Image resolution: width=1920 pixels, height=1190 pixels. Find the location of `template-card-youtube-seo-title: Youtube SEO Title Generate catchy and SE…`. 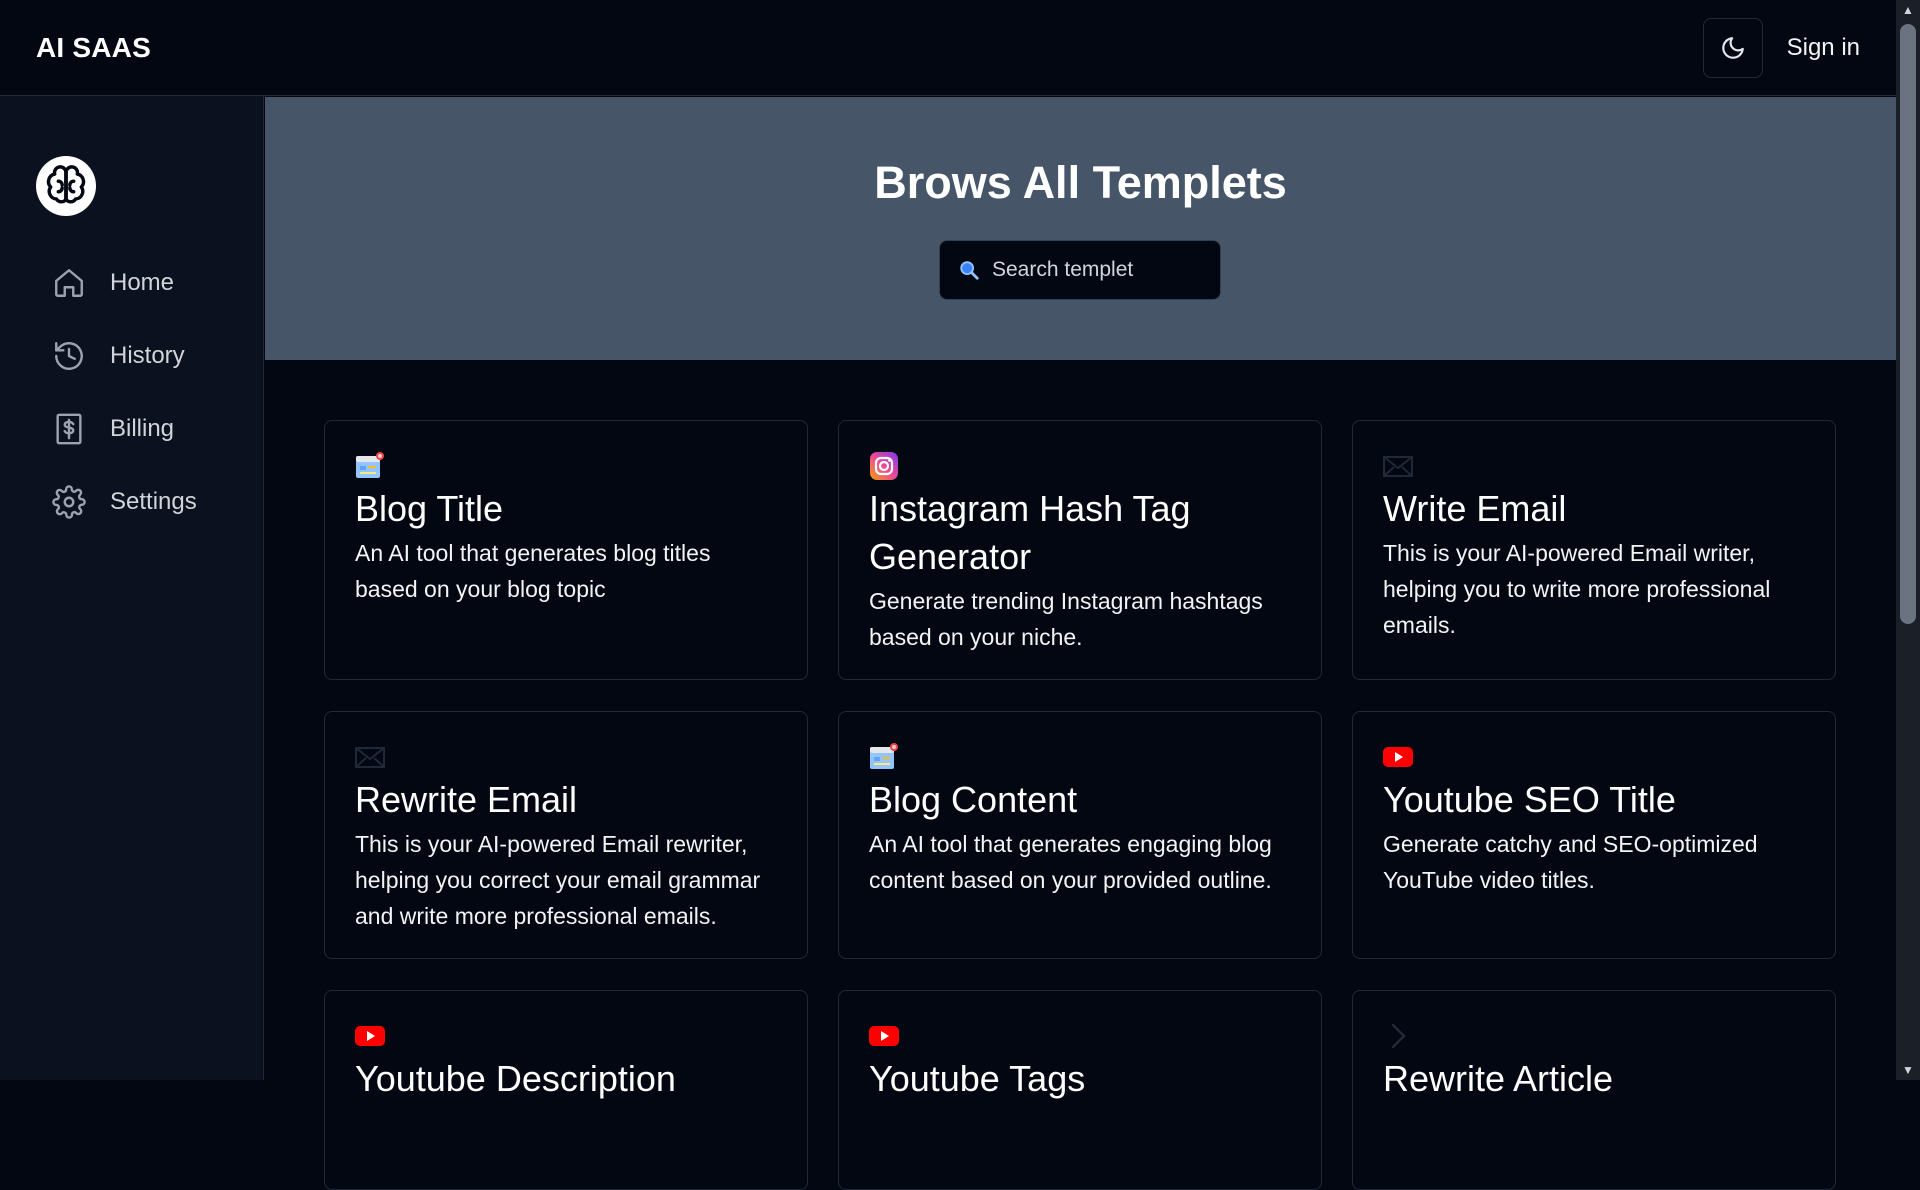

template-card-youtube-seo-title: Youtube SEO Title Generate catchy and SE… is located at coordinates (1594, 835).